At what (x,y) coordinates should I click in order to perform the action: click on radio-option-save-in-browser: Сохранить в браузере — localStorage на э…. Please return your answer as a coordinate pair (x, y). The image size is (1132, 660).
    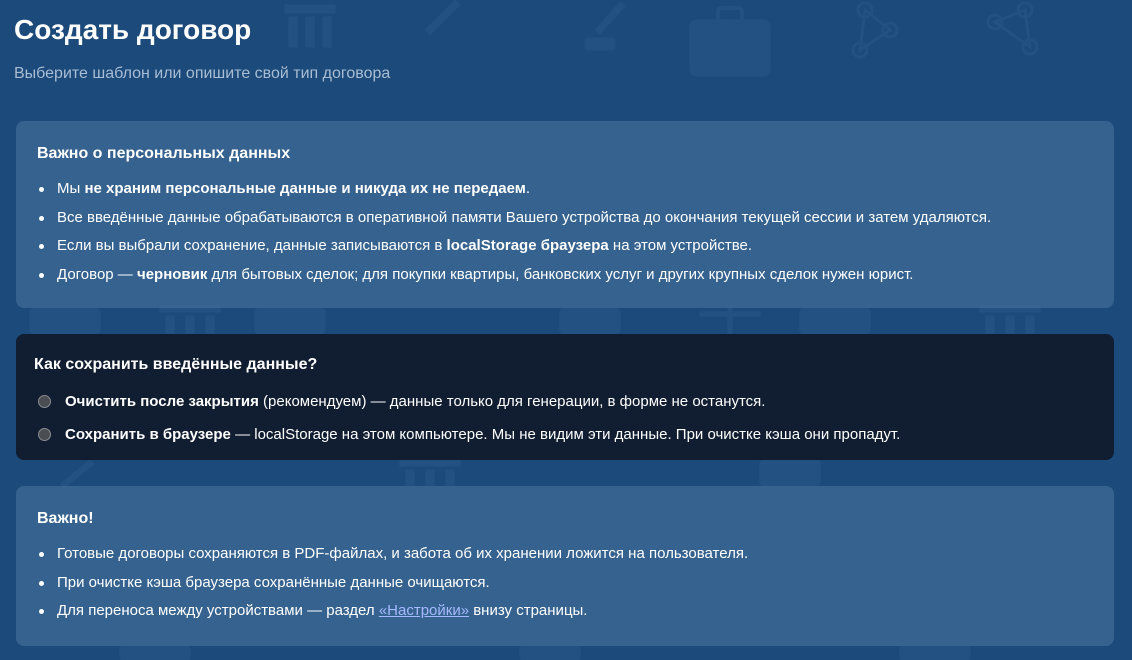
    Looking at the image, I should click on (565, 434).